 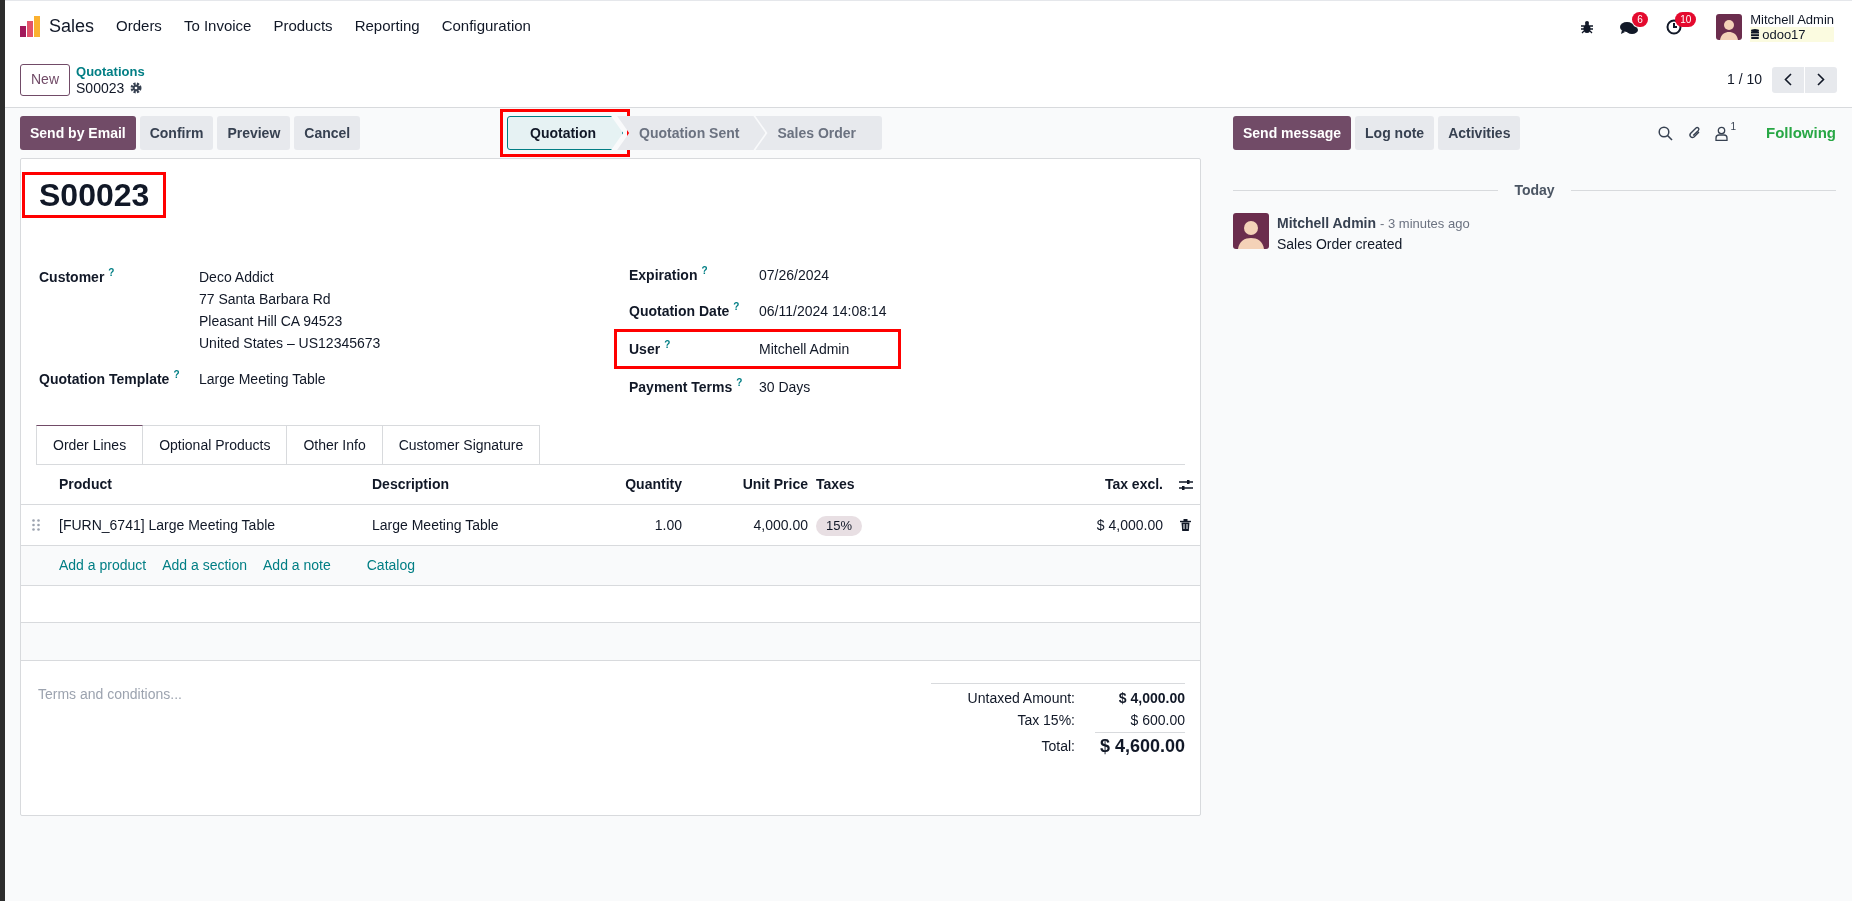 What do you see at coordinates (136, 87) in the screenshot?
I see `gear-icon` at bounding box center [136, 87].